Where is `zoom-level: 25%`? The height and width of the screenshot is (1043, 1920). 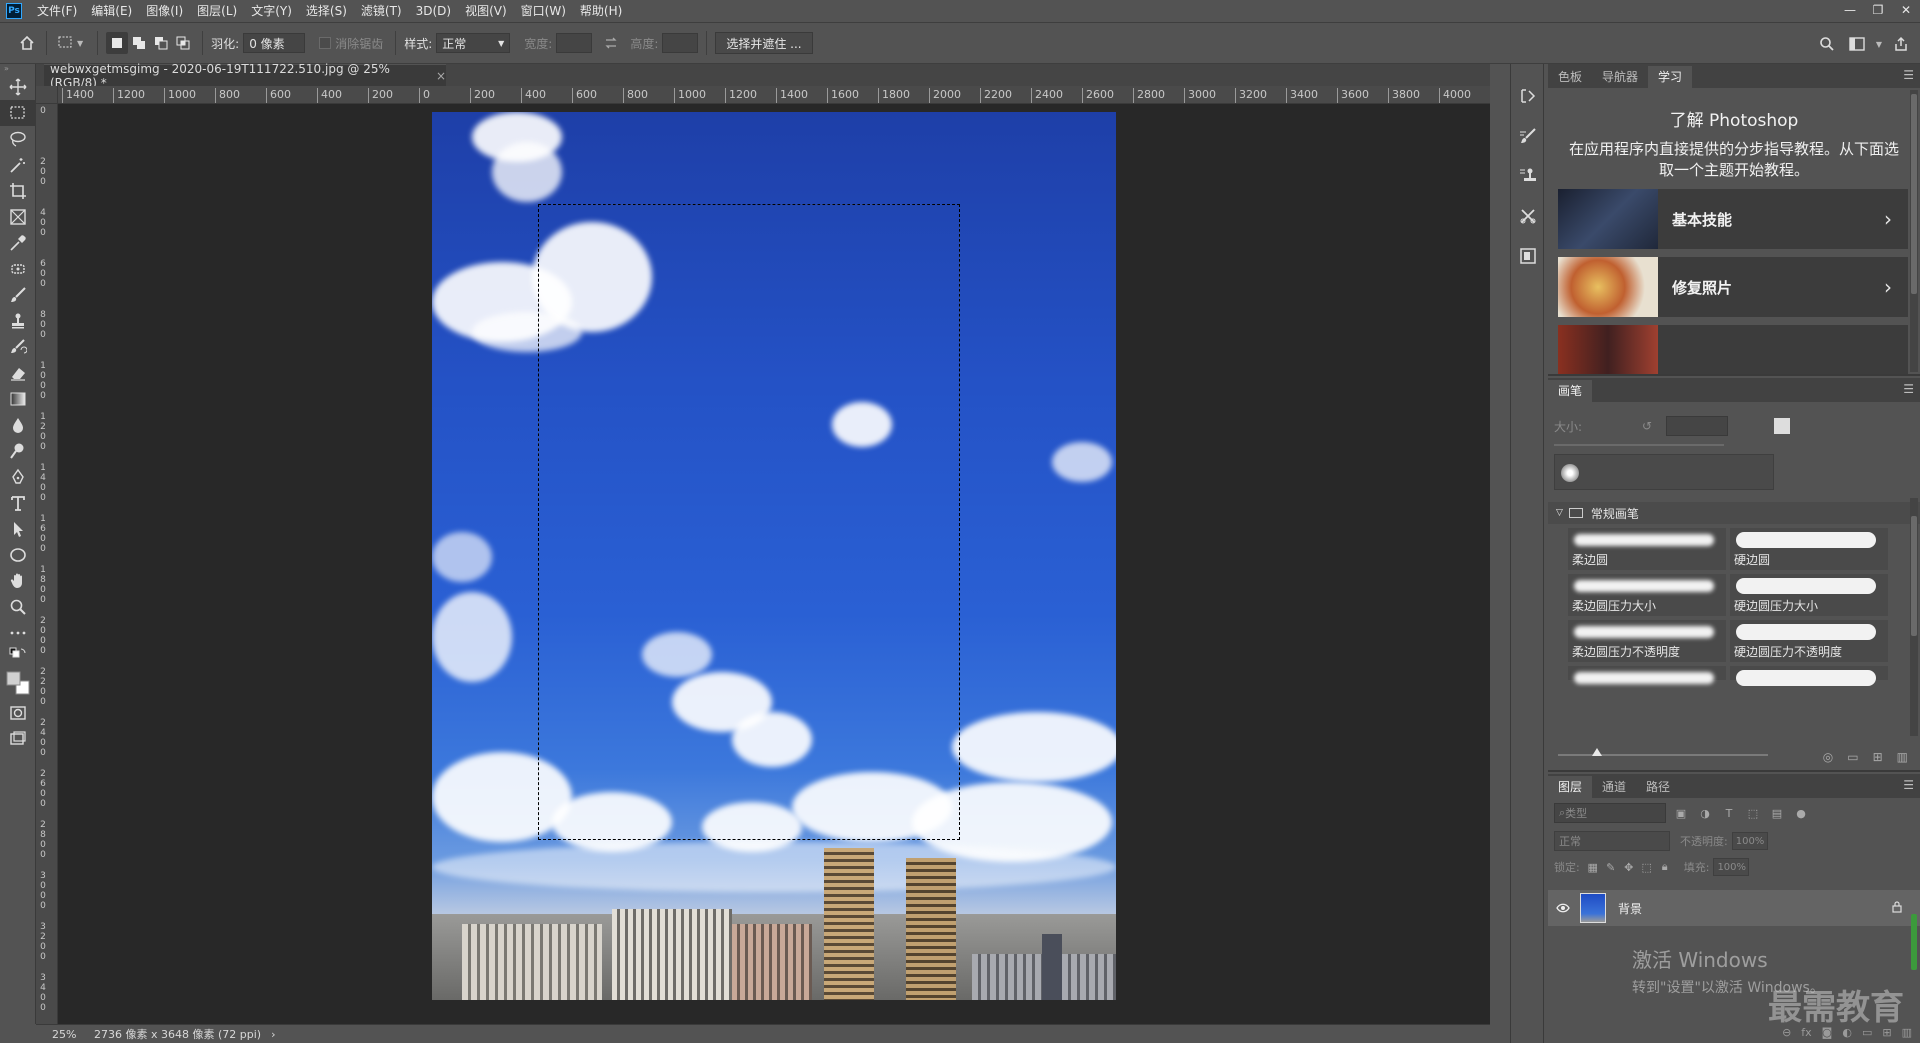
zoom-level: 25% is located at coordinates (60, 1034).